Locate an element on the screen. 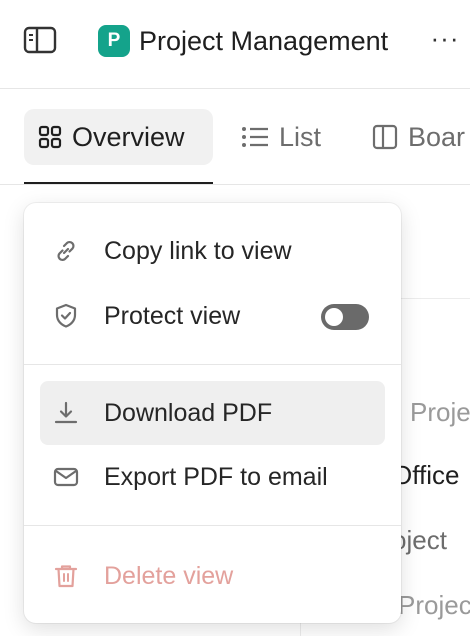 The width and height of the screenshot is (470, 636). more-options-button: ··· is located at coordinates (445, 40).